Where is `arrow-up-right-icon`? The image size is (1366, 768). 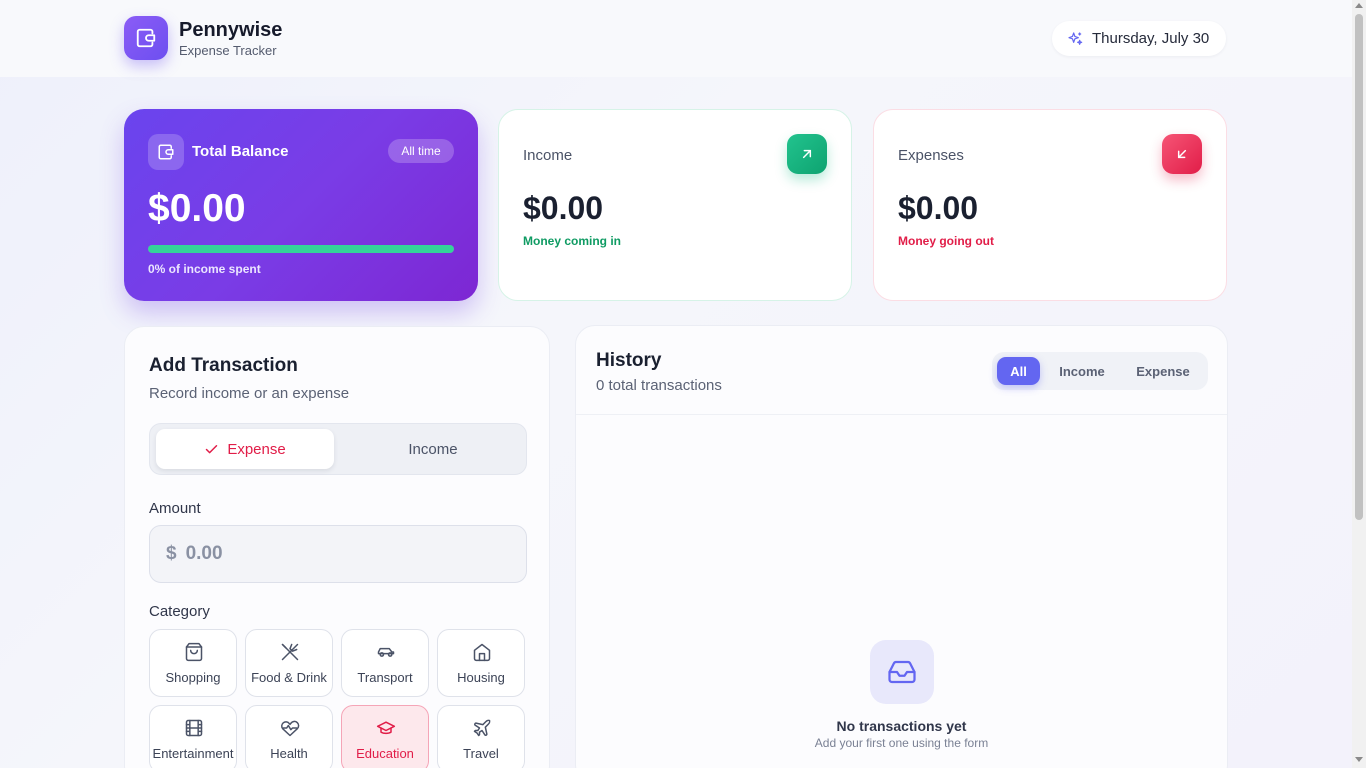
arrow-up-right-icon is located at coordinates (807, 154).